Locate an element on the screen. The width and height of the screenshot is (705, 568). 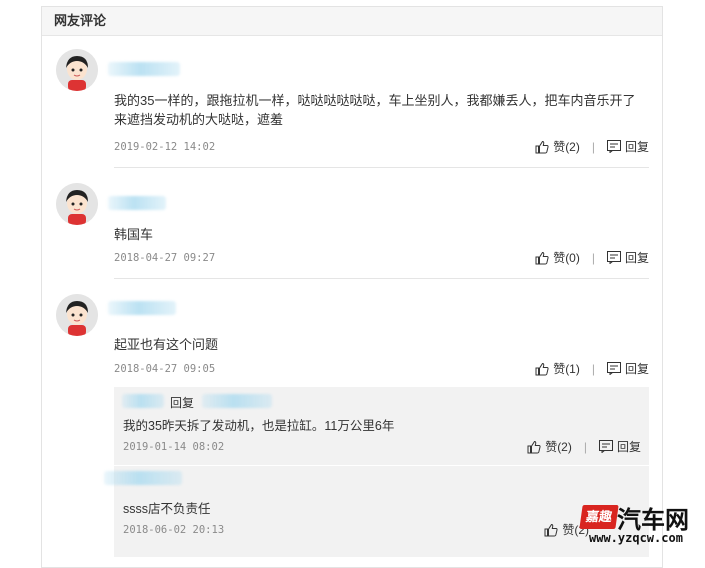
like-button: 赞(0) is located at coordinates (557, 257).